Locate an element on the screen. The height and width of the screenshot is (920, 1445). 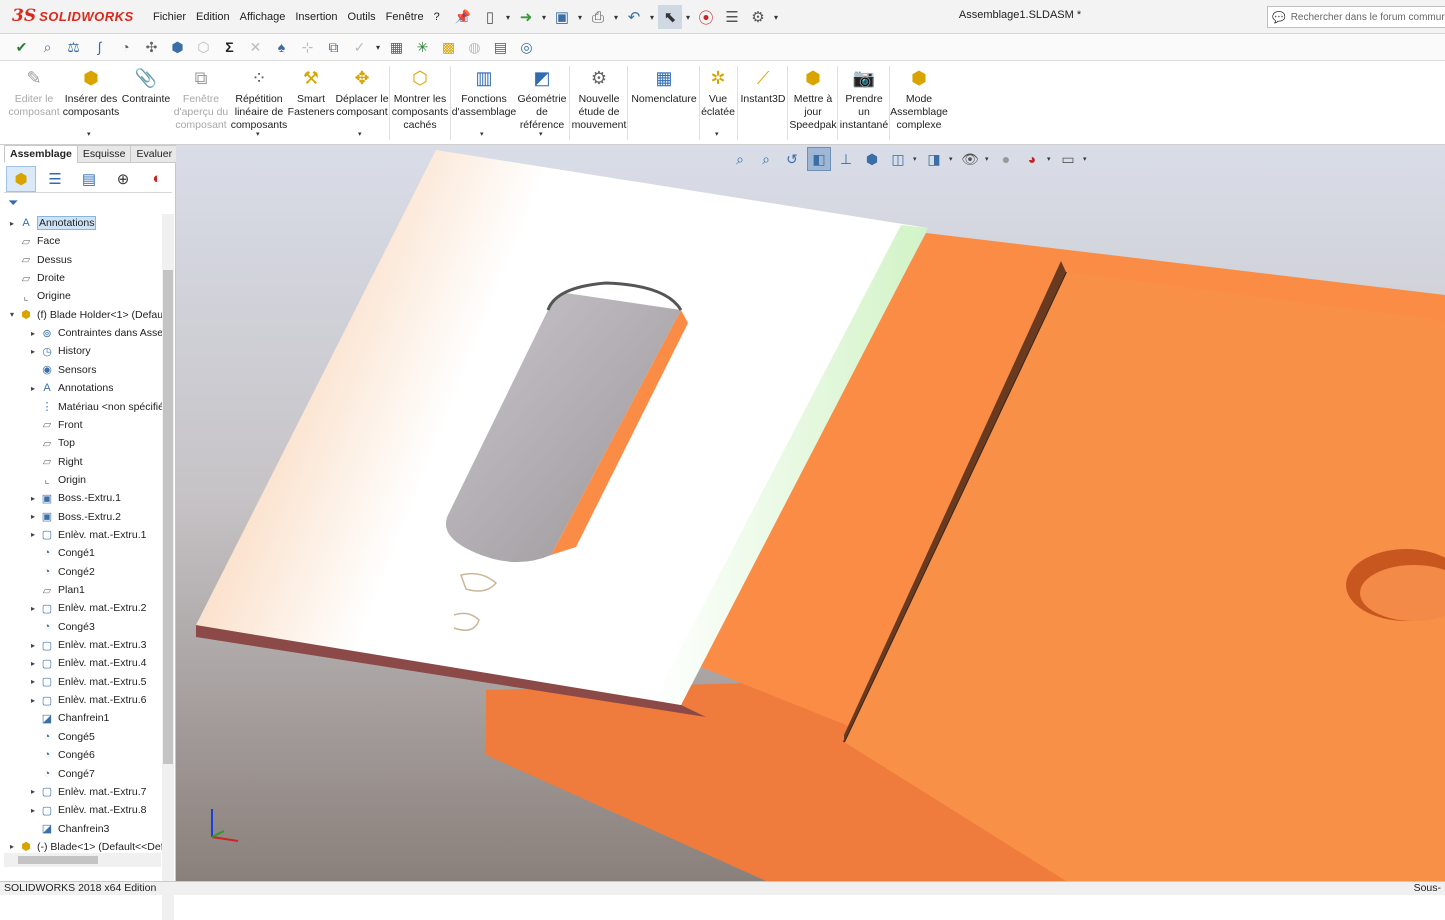
spell-check-icon: ✔ is located at coordinates (21, 47).